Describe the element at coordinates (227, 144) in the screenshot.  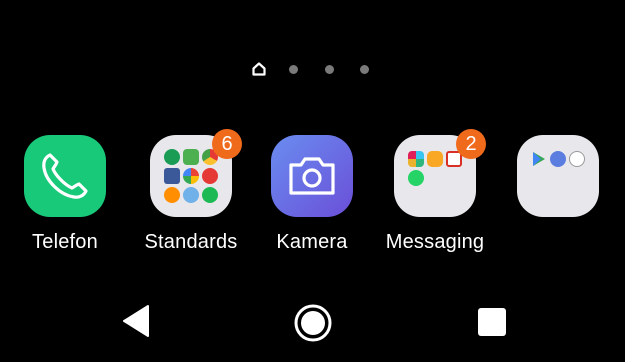
I see `notification-badge: 6` at that location.